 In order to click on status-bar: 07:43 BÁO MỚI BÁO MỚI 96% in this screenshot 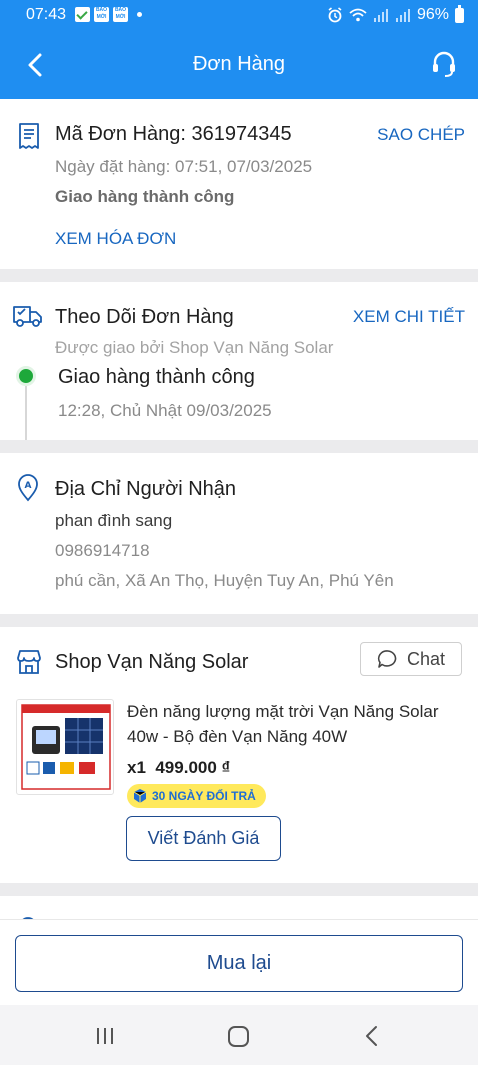, I will do `click(239, 16)`.